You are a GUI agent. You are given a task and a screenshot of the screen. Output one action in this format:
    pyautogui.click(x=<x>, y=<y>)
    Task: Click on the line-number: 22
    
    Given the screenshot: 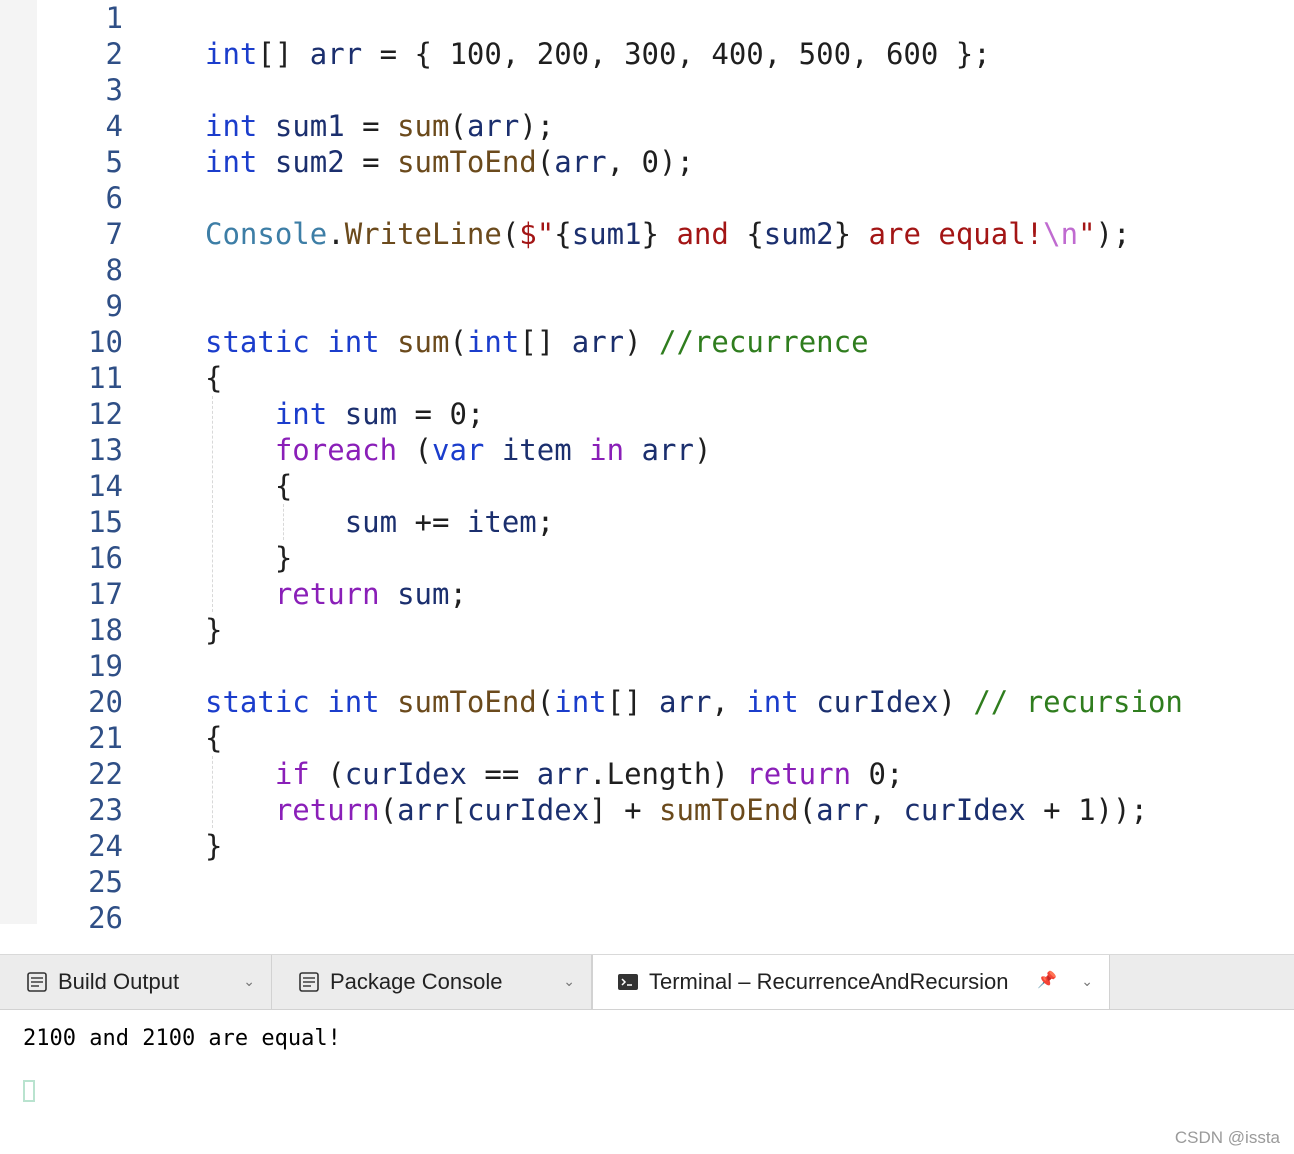 What is the action you would take?
    pyautogui.click(x=105, y=774)
    